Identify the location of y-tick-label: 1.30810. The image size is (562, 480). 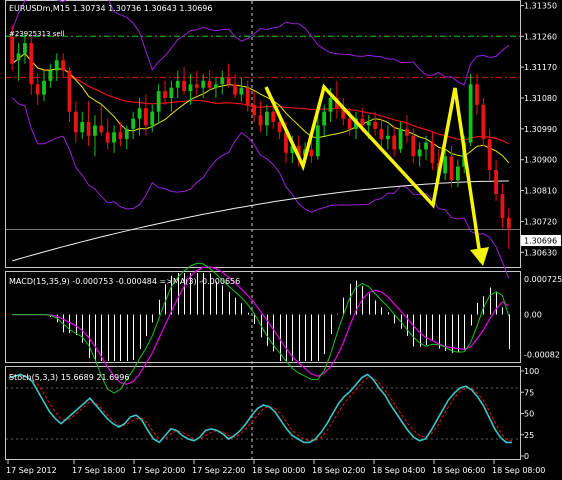
(540, 191).